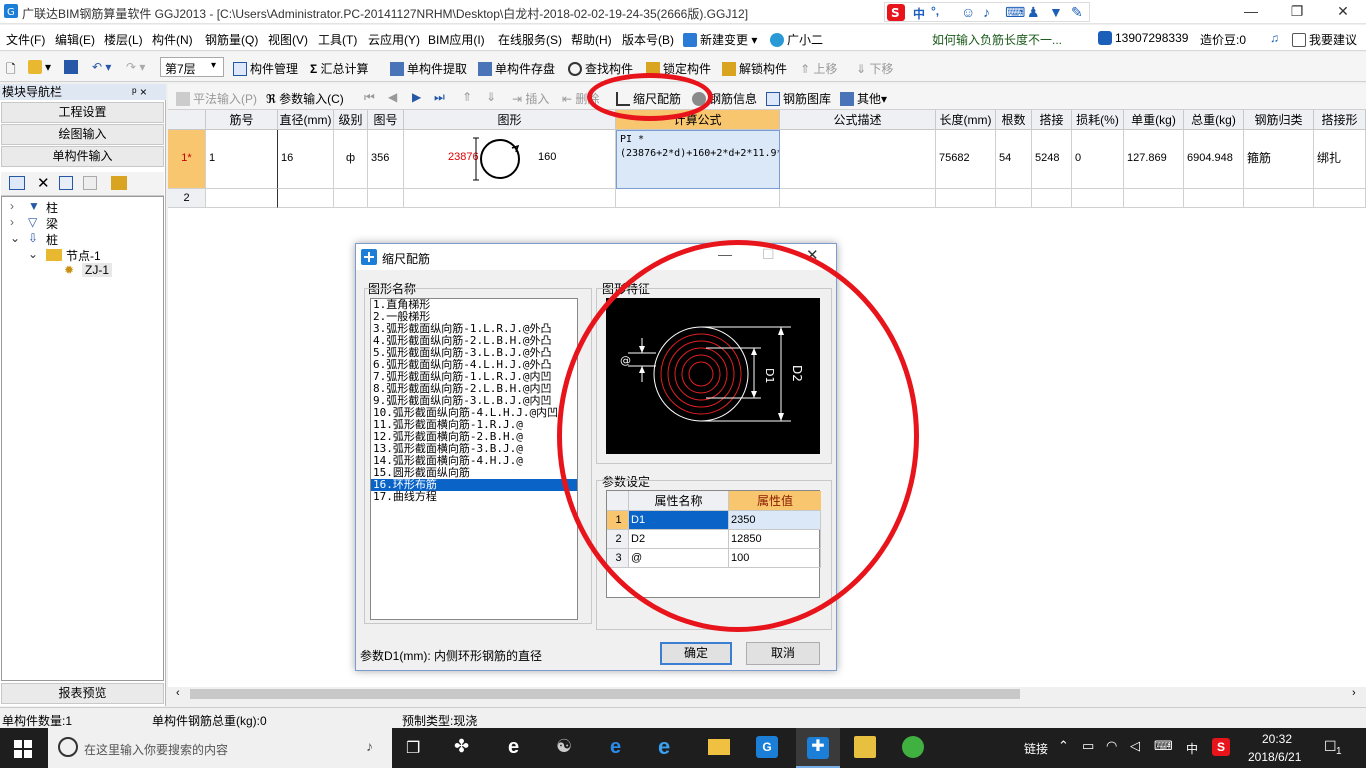 The image size is (1366, 768). Describe the element at coordinates (474, 317) in the screenshot. I see `shape-list-item: 2.一般梯形` at that location.